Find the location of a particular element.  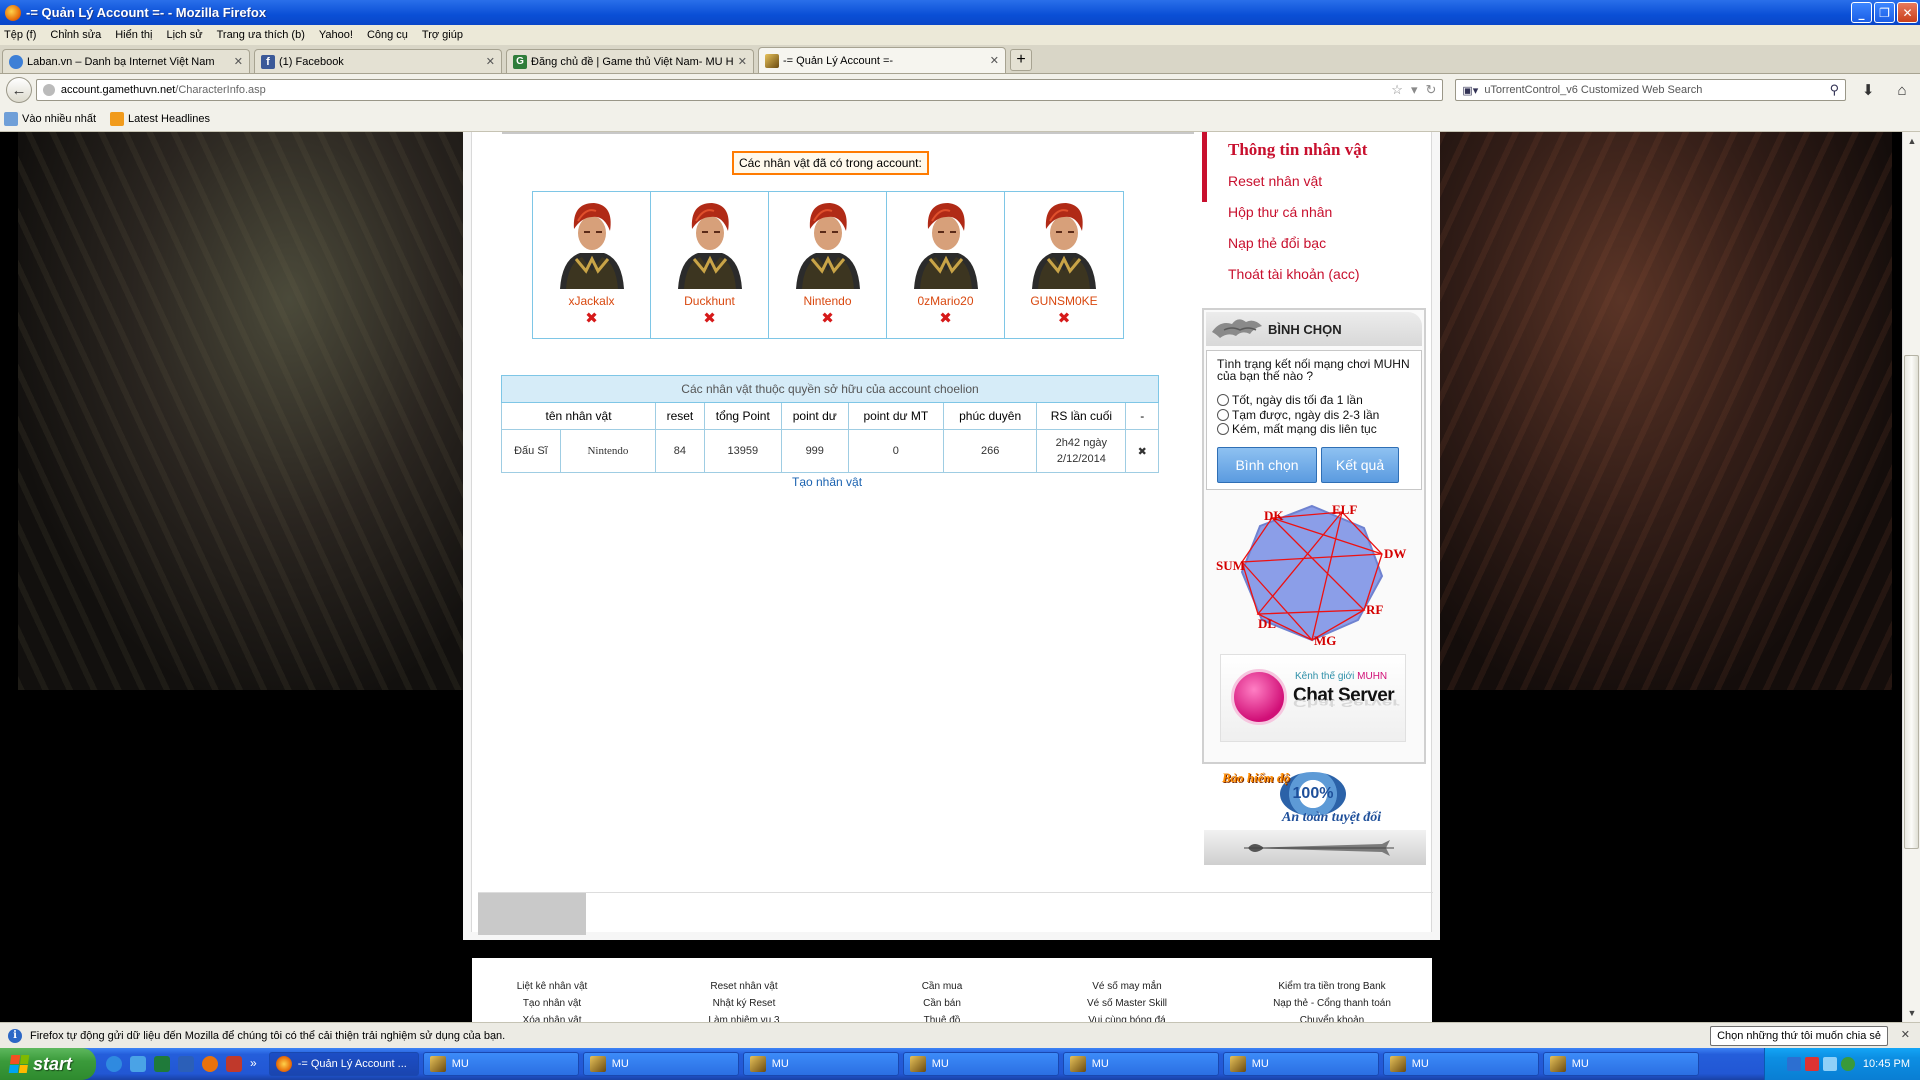

reload-icon: ↻ is located at coordinates (1430, 90).